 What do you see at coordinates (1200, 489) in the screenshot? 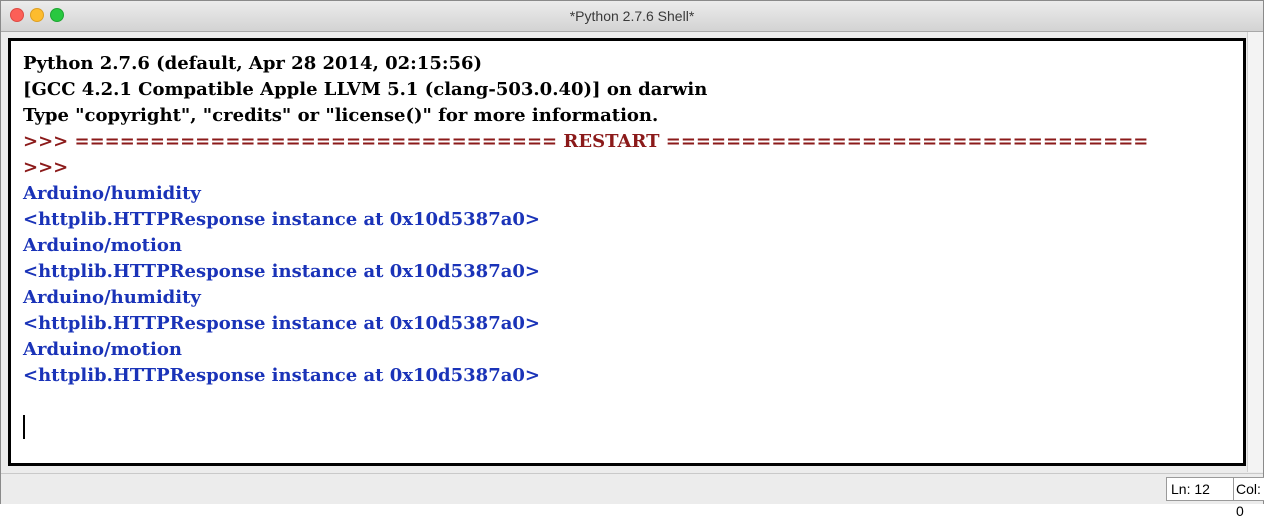
I see `line-number-indicator: Ln: 12` at bounding box center [1200, 489].